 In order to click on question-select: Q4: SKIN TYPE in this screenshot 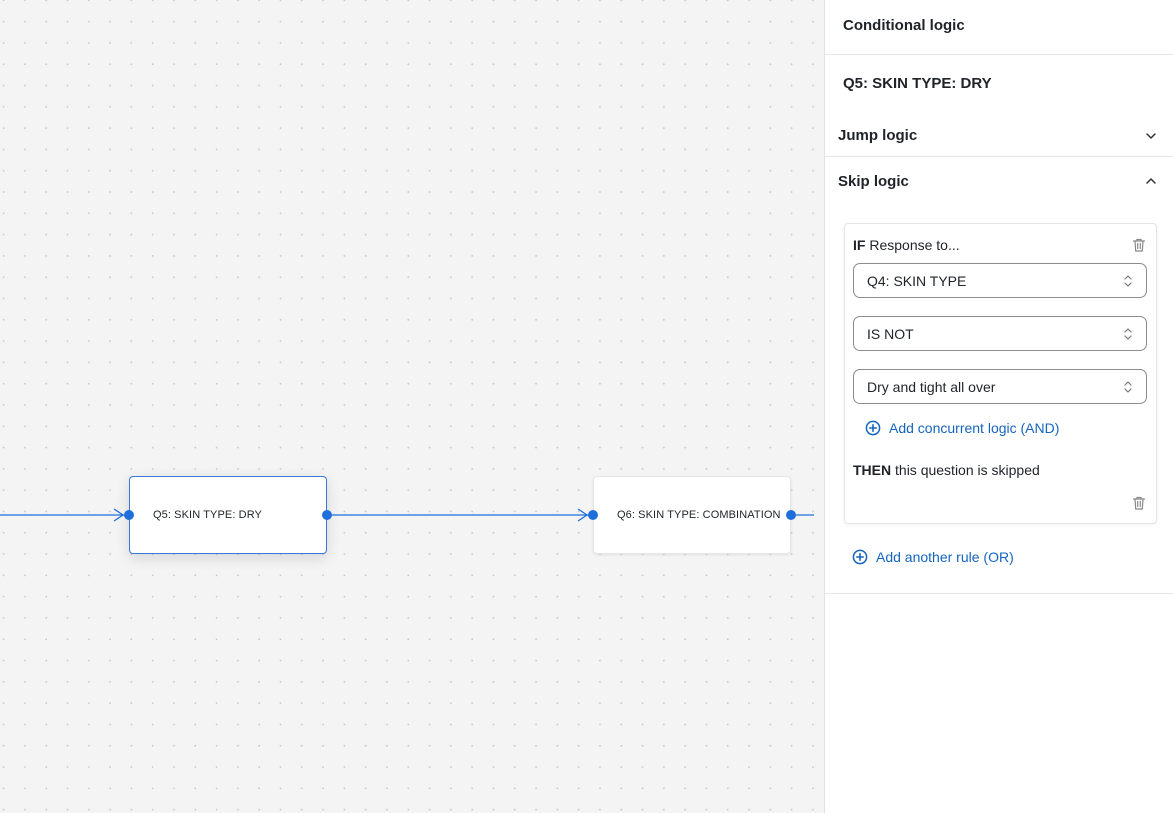, I will do `click(1000, 280)`.